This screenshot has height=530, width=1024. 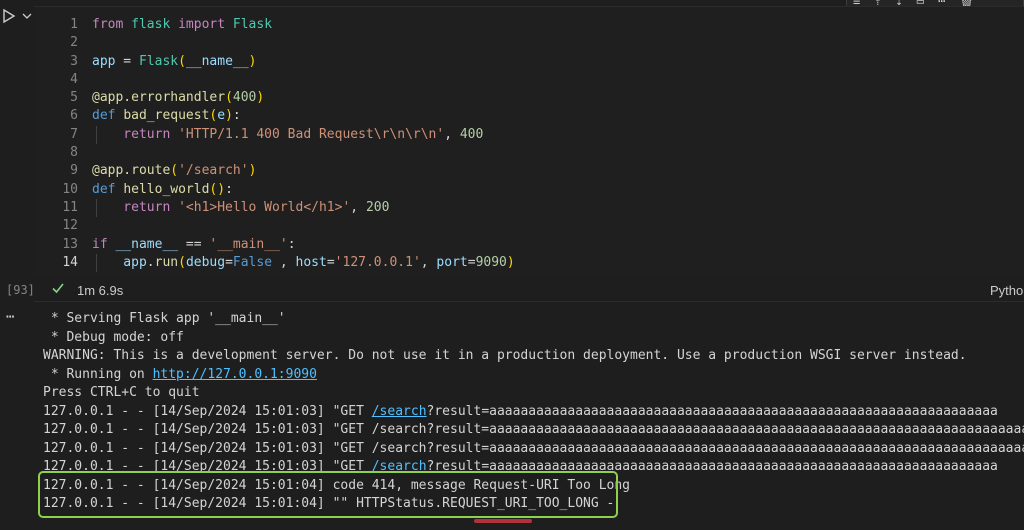 I want to click on code-line: if __name__ == '__main__':, so click(x=303, y=245).